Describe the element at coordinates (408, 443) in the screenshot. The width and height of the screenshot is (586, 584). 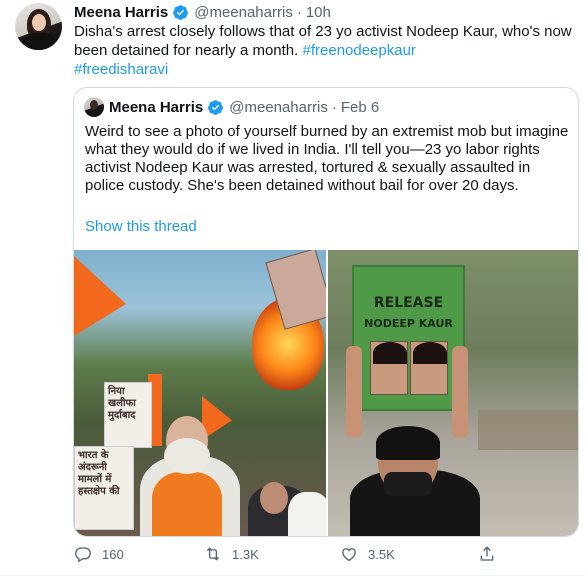
I see `protester-hair` at that location.